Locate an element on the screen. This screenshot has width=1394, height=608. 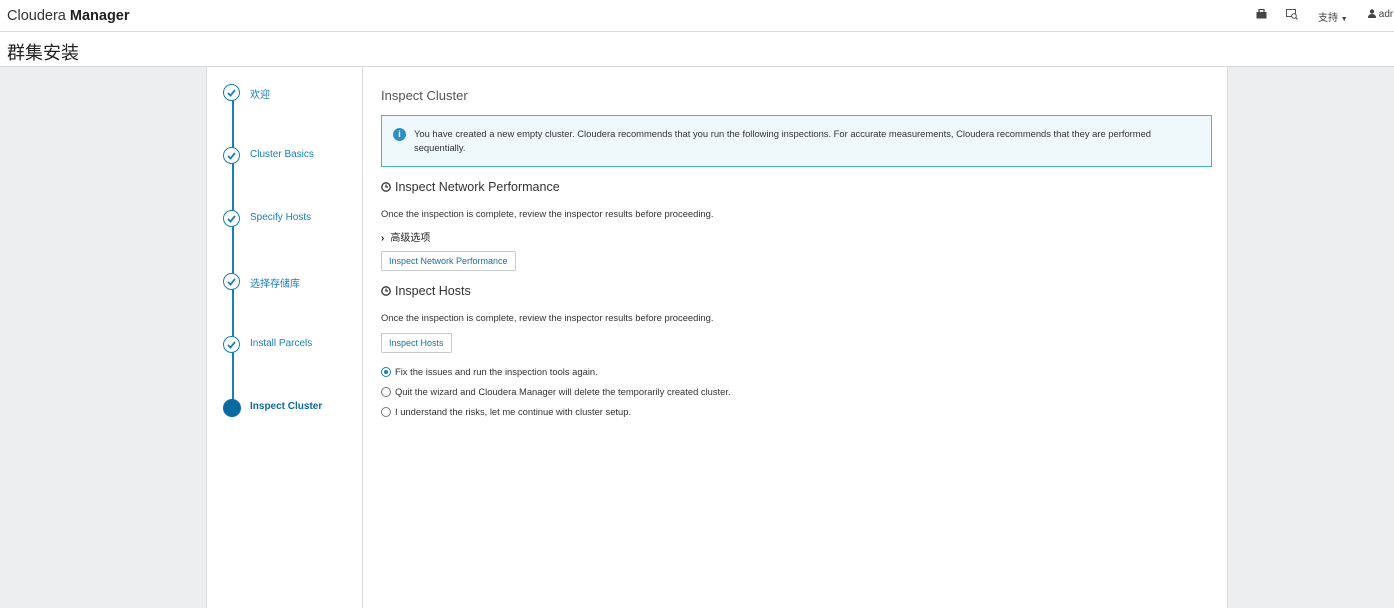
step-label: Cluster Basics is located at coordinates (282, 154).